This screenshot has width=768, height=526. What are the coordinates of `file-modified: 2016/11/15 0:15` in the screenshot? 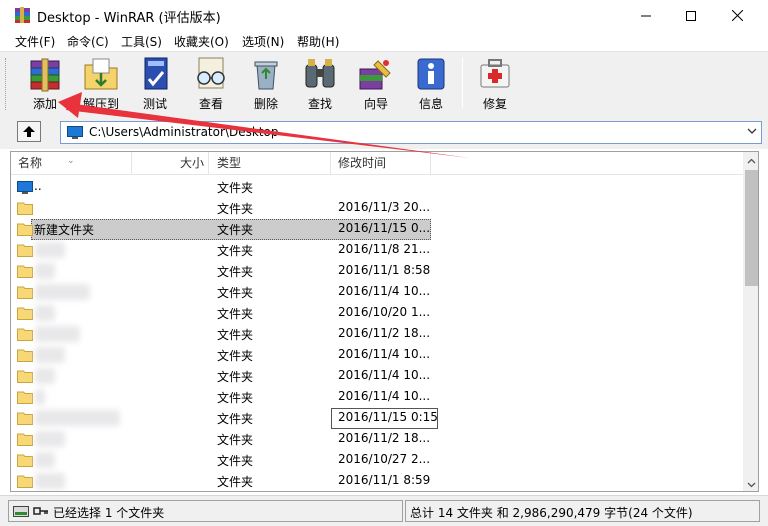 It's located at (388, 417).